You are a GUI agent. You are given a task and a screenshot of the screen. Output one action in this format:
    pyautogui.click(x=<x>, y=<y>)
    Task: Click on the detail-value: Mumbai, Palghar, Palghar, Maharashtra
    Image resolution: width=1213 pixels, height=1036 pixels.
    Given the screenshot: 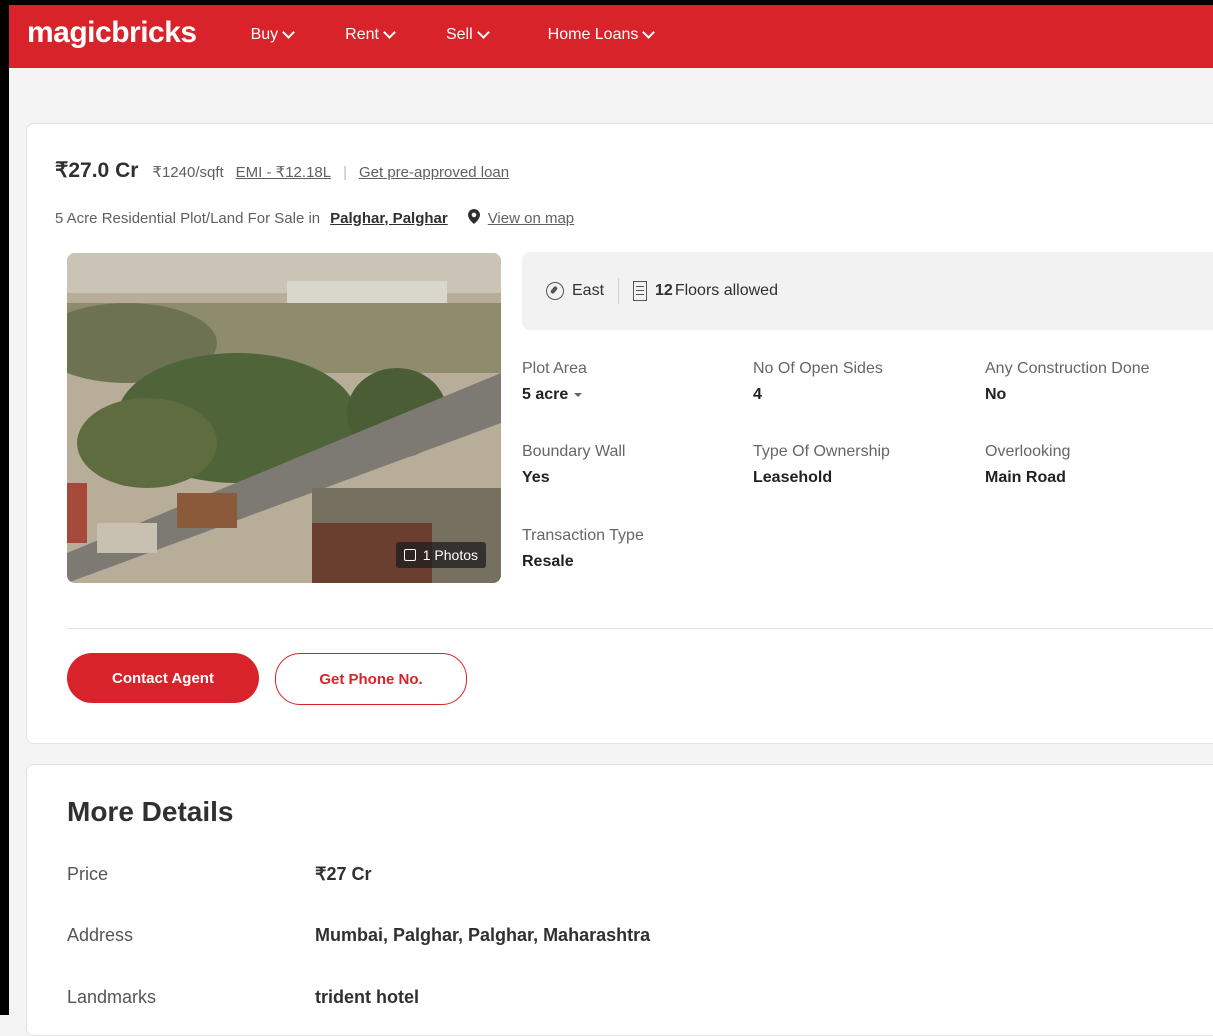 What is the action you would take?
    pyautogui.click(x=483, y=935)
    